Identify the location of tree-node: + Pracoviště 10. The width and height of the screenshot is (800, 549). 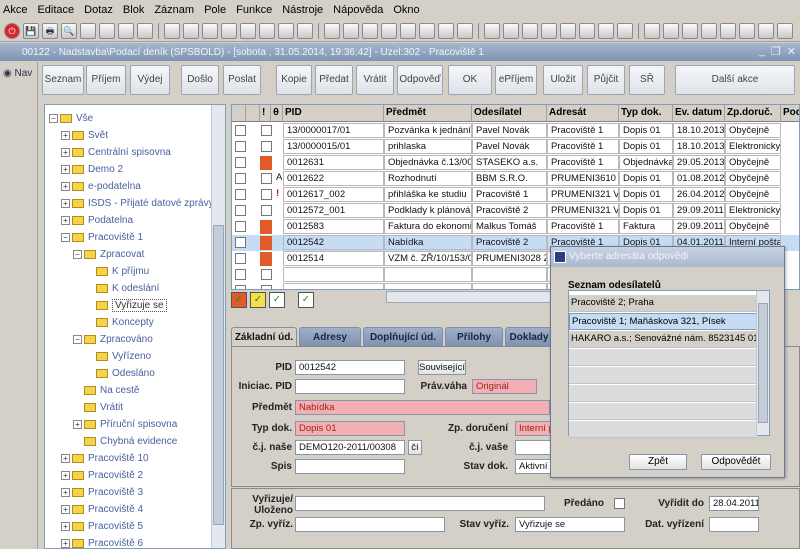
(105, 458).